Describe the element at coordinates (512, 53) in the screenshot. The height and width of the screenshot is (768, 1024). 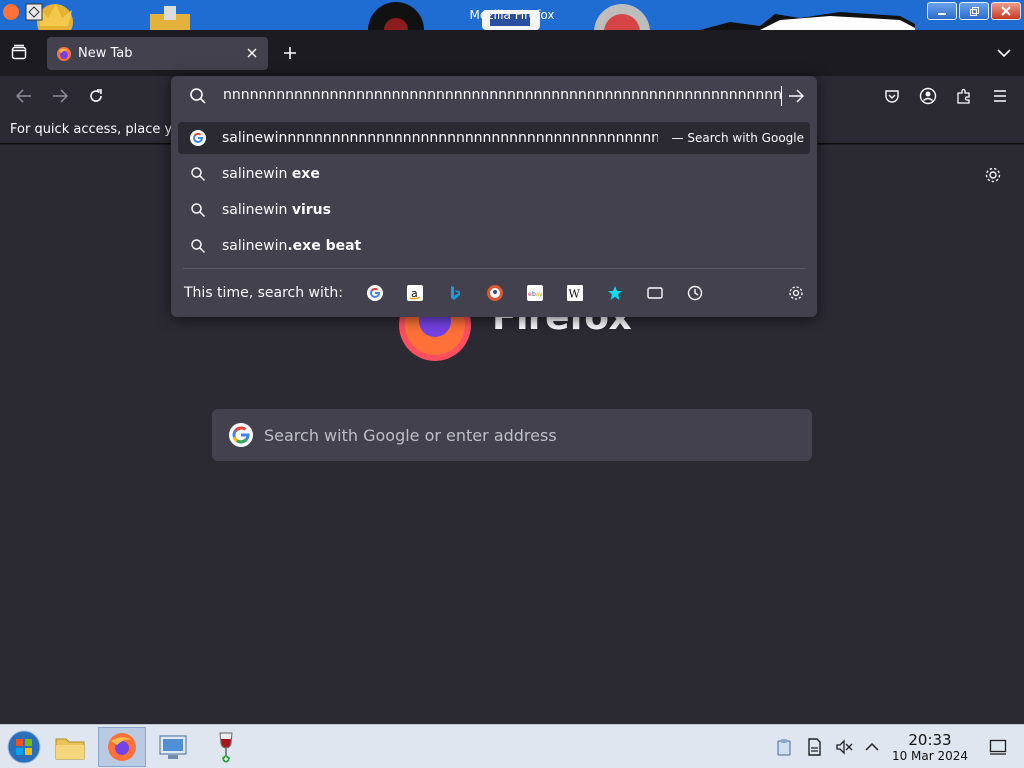
I see `tab-strip: New Tab` at that location.